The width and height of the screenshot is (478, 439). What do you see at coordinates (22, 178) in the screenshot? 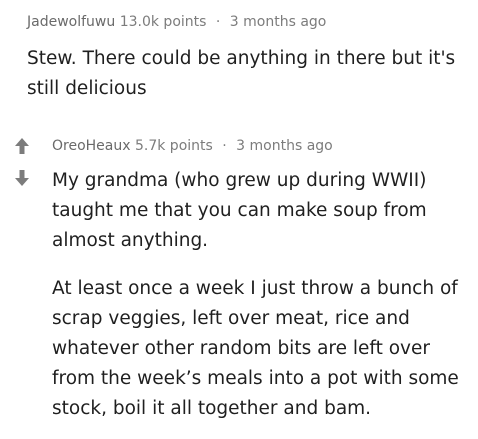
I see `downvote-arrow-icon` at bounding box center [22, 178].